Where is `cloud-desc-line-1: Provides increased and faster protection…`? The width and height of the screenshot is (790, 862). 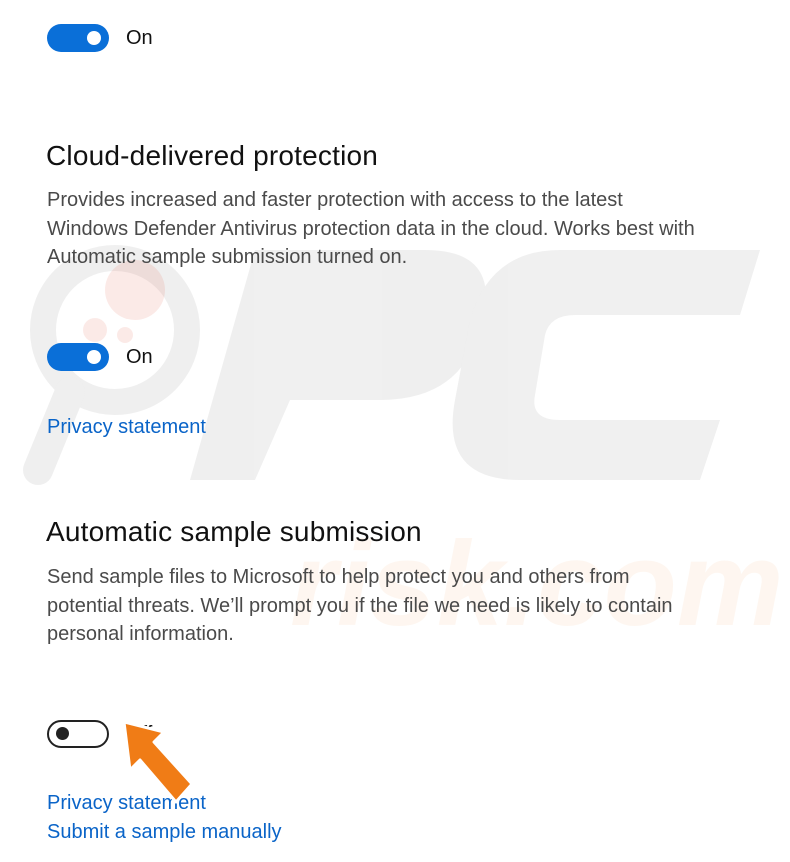
cloud-desc-line-1: Provides increased and faster protection… is located at coordinates (335, 200).